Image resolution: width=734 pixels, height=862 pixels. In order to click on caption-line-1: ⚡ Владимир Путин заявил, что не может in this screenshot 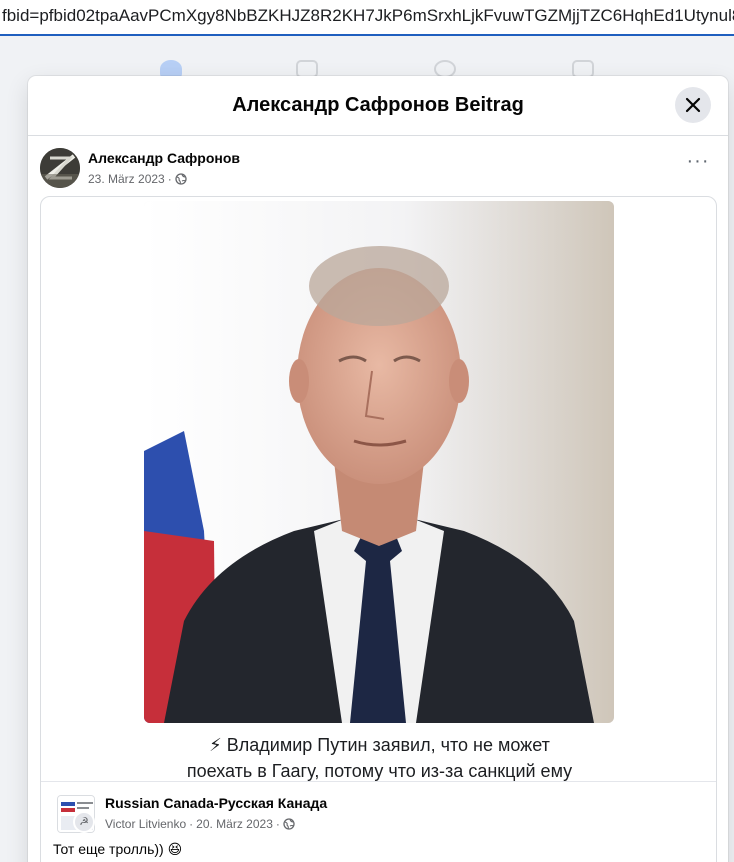, I will do `click(379, 745)`.